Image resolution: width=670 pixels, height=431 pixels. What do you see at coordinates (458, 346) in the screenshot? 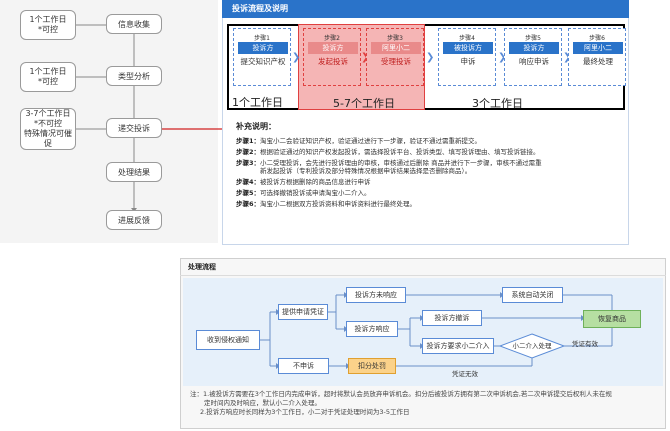
I see `node-request-xiaoer: 投诉方要求小二介入` at bounding box center [458, 346].